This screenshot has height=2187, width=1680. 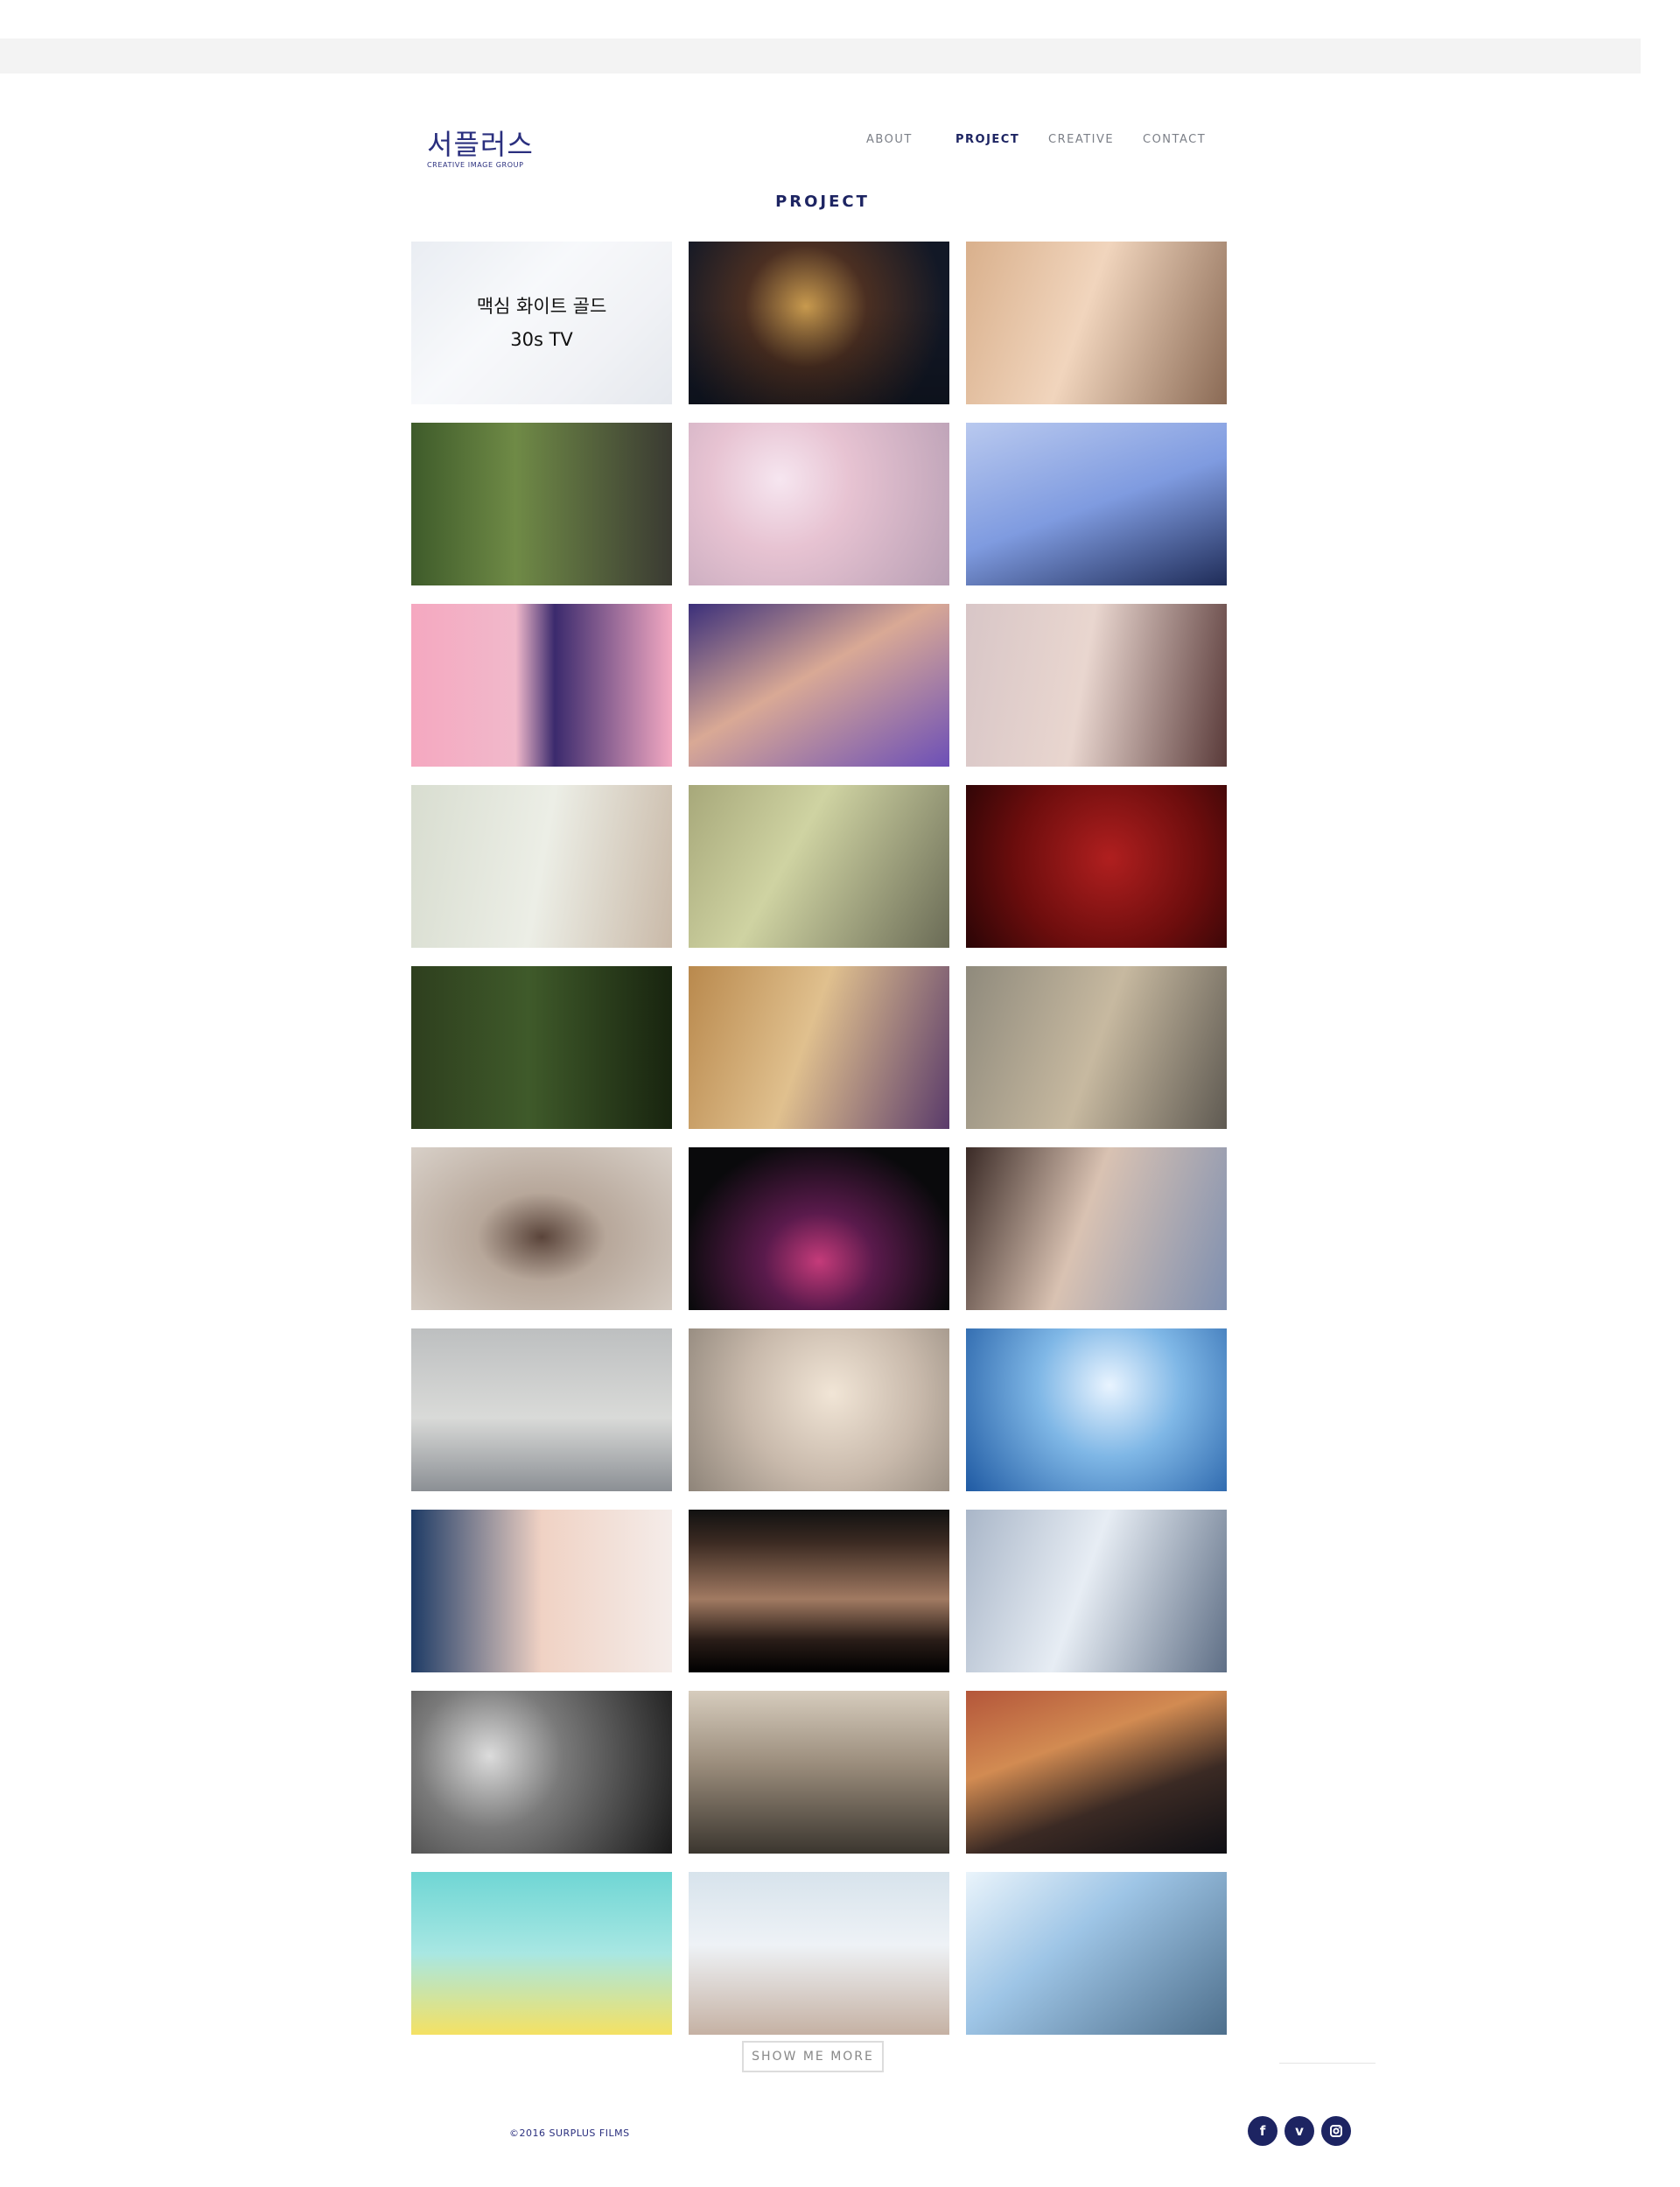 I want to click on project-tile-subtitle: 30s TV, so click(x=541, y=339).